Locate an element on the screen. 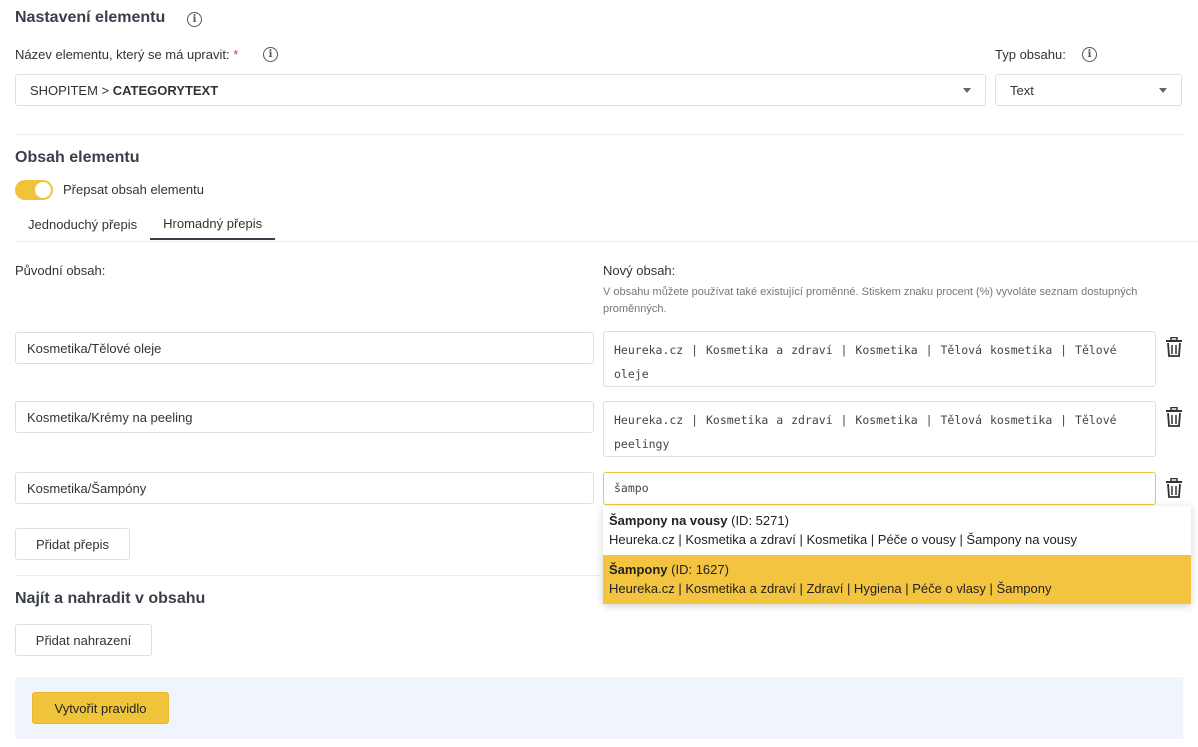 The height and width of the screenshot is (747, 1198). tab-bulk-rewrite: Hromadný přepis is located at coordinates (213, 224).